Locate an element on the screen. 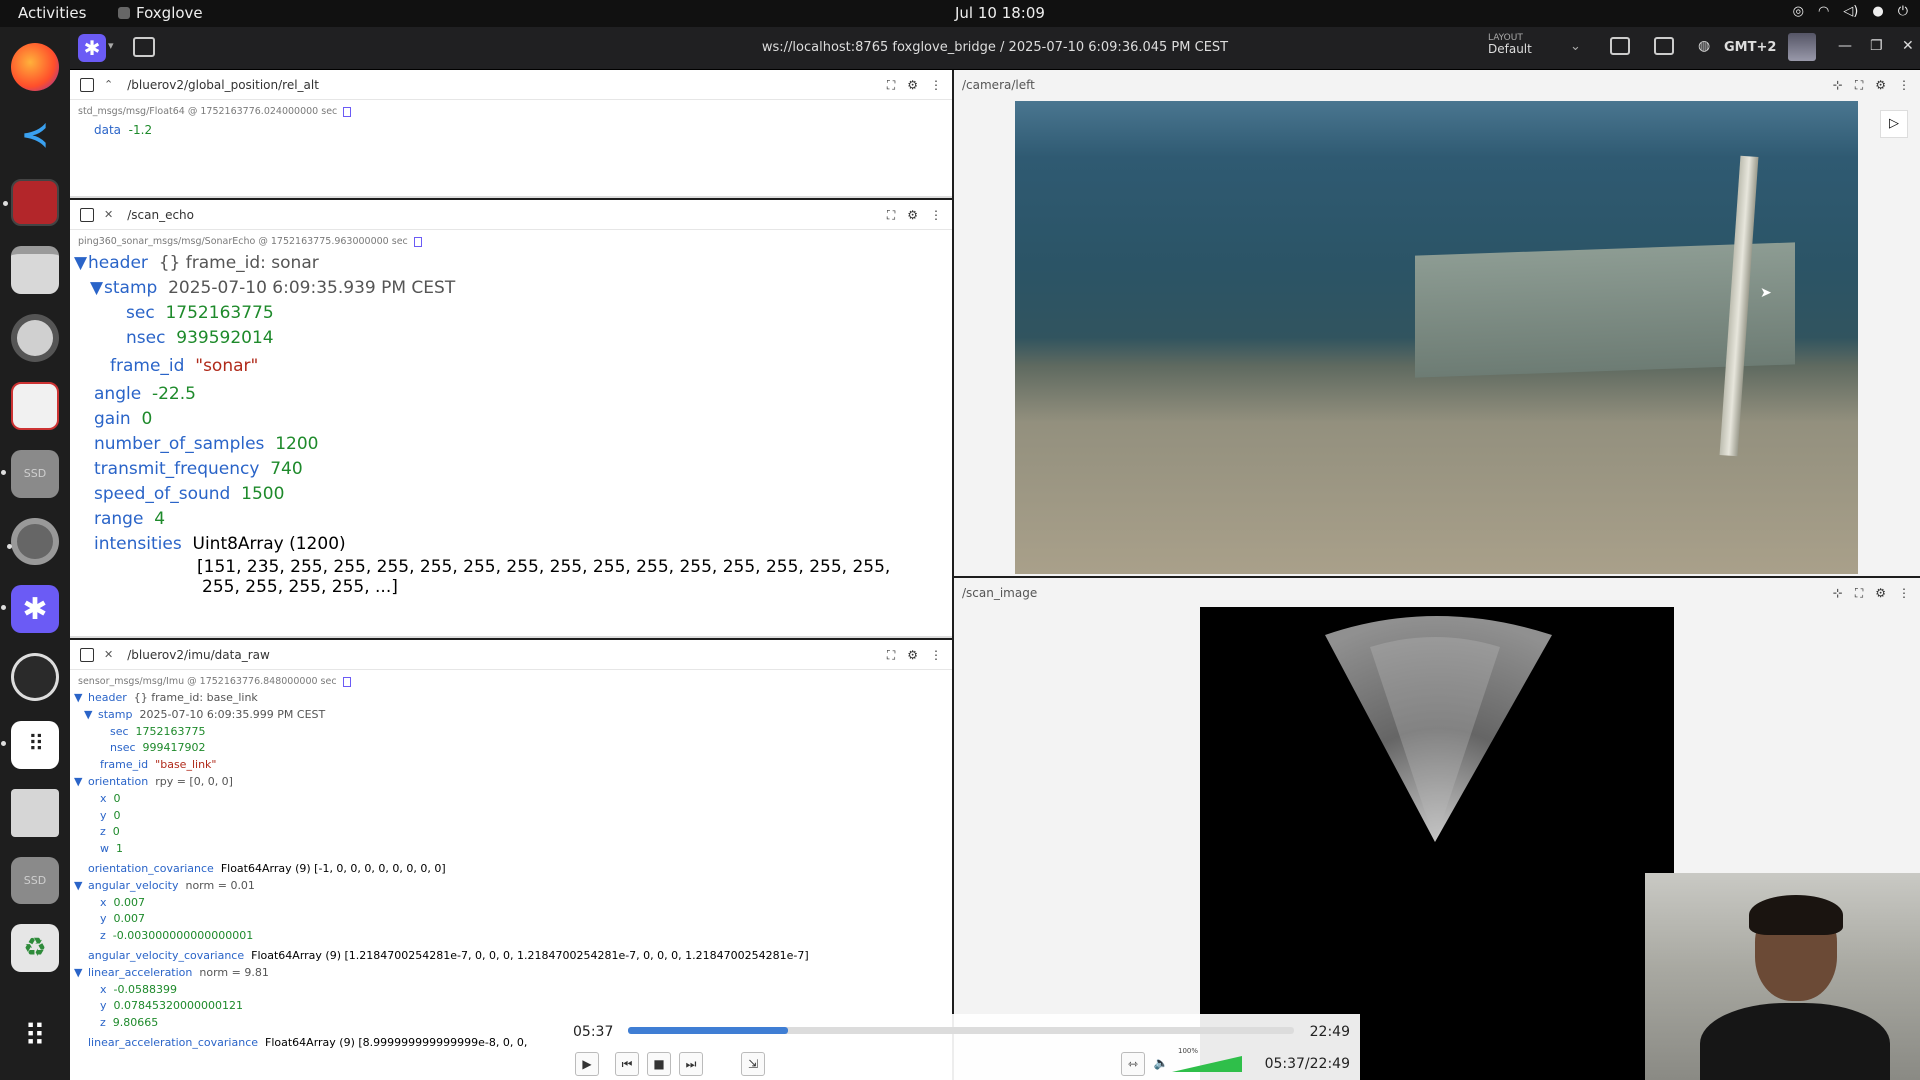 Image resolution: width=1920 pixels, height=1080 pixels. fullscreen-exit-icon: ⇲ is located at coordinates (753, 1064).